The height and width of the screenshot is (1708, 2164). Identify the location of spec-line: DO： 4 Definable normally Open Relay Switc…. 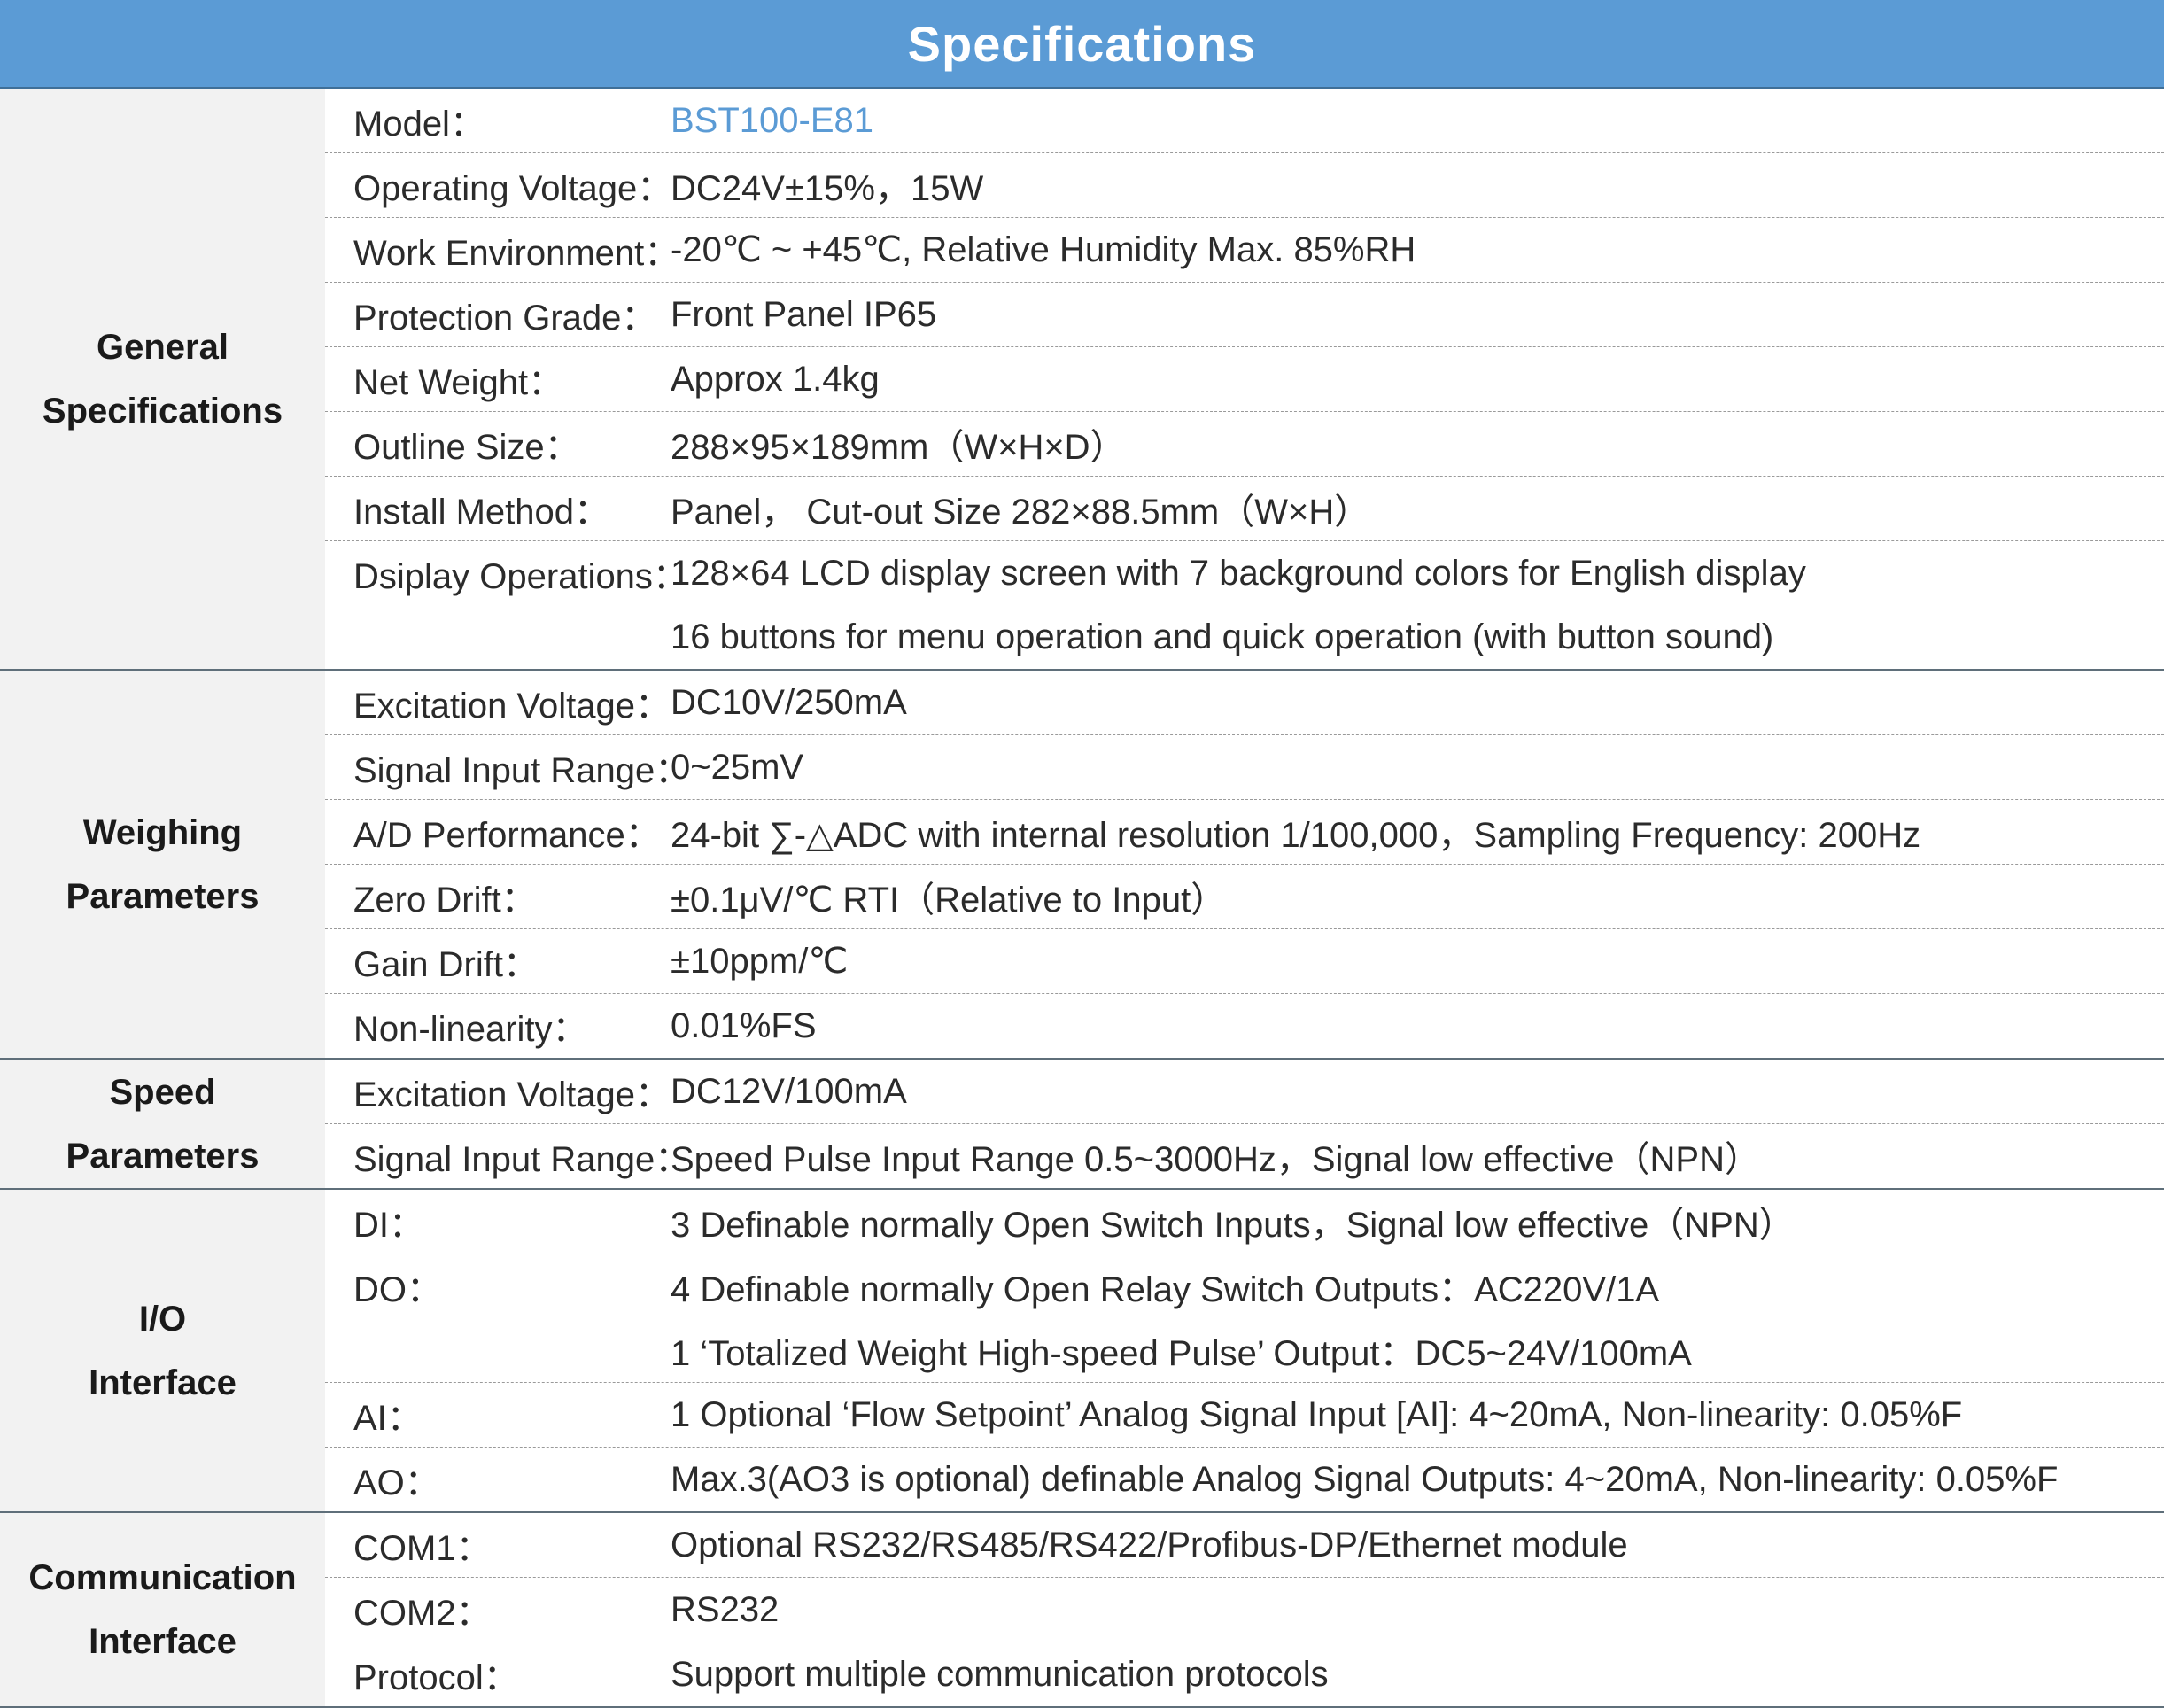
(1244, 1286).